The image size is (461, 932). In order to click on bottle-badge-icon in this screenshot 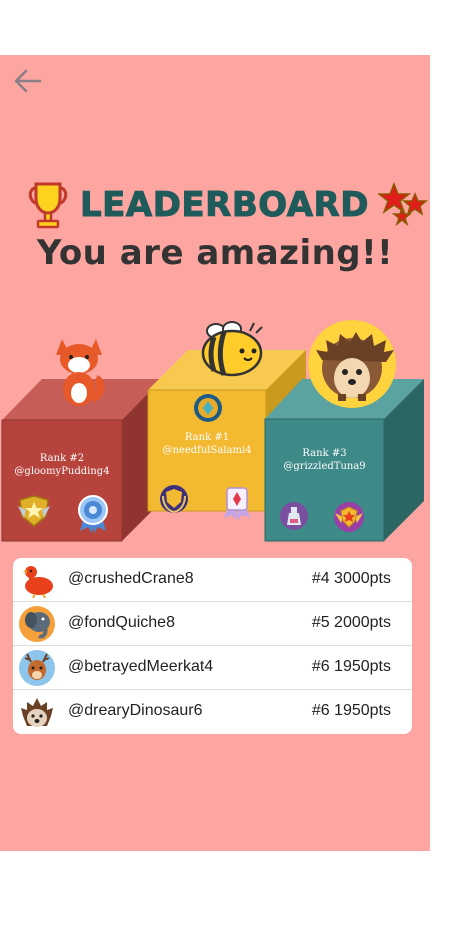, I will do `click(294, 516)`.